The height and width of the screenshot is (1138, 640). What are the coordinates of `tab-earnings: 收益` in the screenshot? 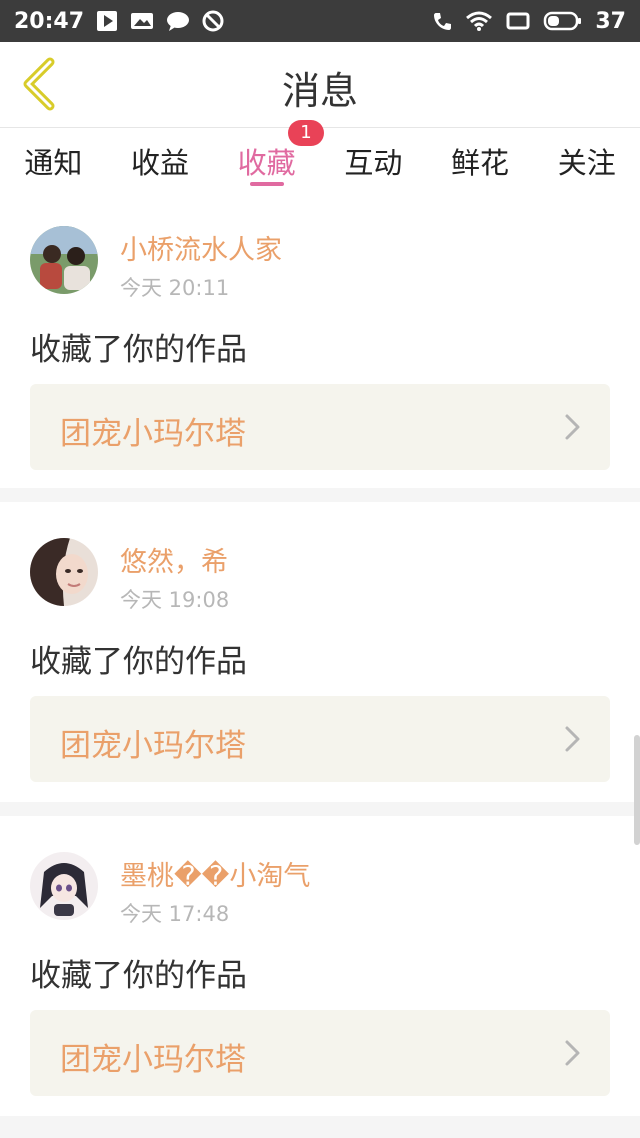 It's located at (160, 159).